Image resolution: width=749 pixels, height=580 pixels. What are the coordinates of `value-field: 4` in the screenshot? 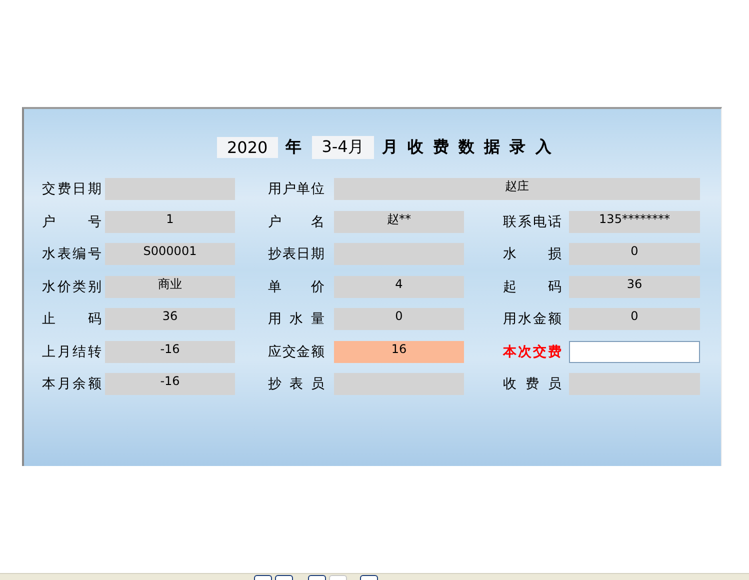 It's located at (399, 287).